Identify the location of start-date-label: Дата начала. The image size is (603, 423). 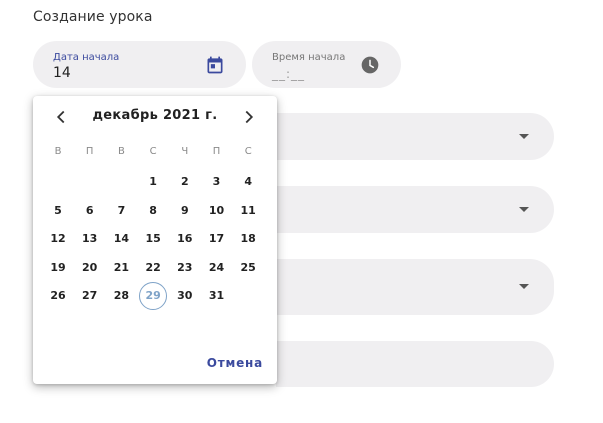
(86, 57).